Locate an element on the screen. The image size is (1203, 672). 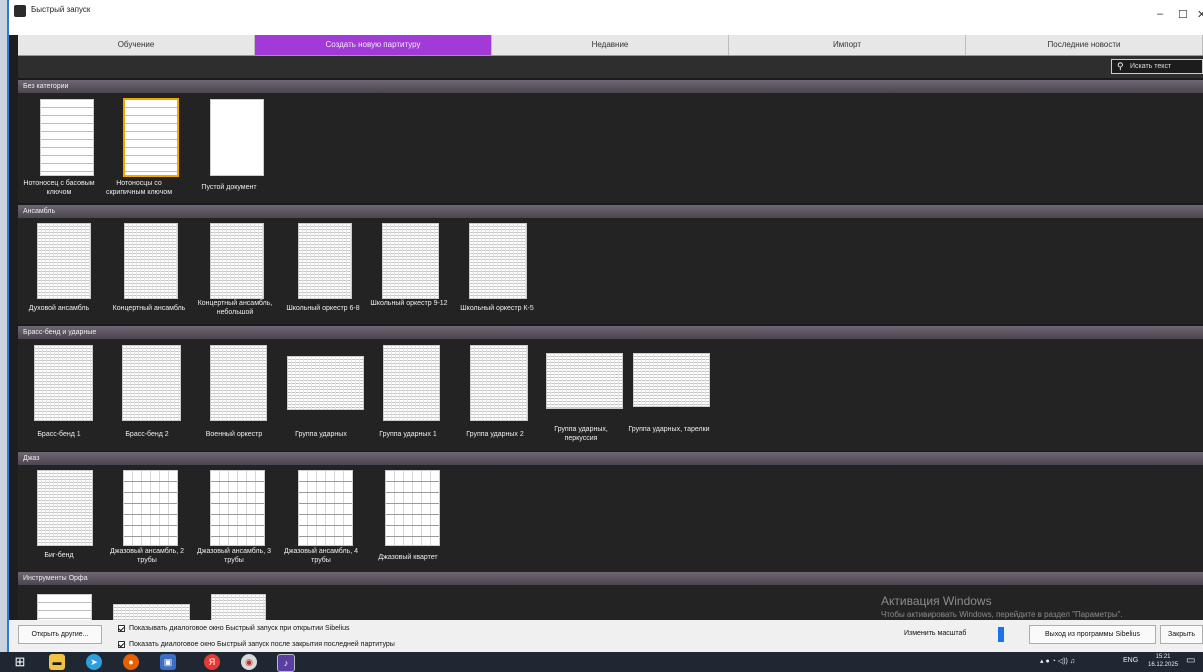
template-label: Военный оркестр is located at coordinates (234, 434).